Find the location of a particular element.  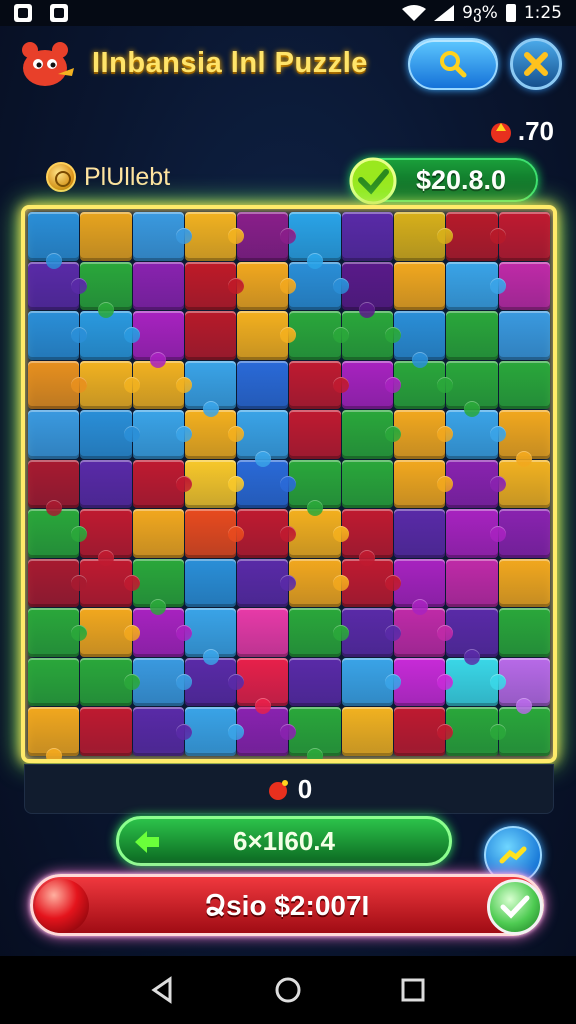

nav-home-icon is located at coordinates (288, 990).